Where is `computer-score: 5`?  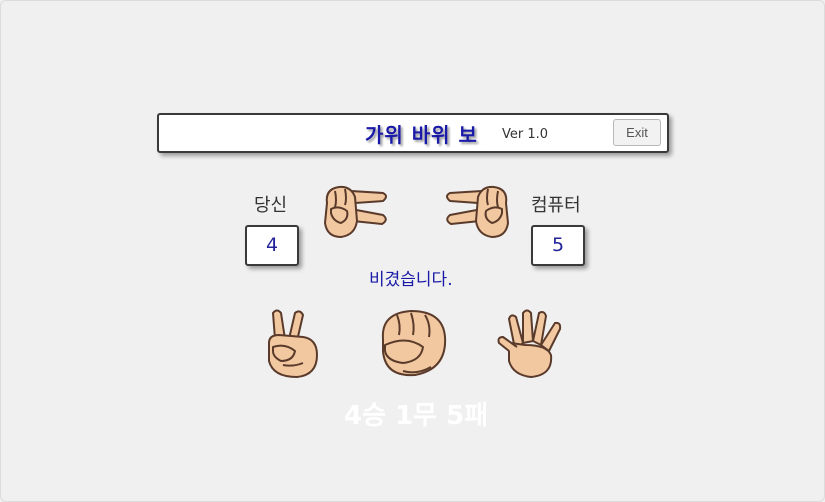 computer-score: 5 is located at coordinates (558, 245).